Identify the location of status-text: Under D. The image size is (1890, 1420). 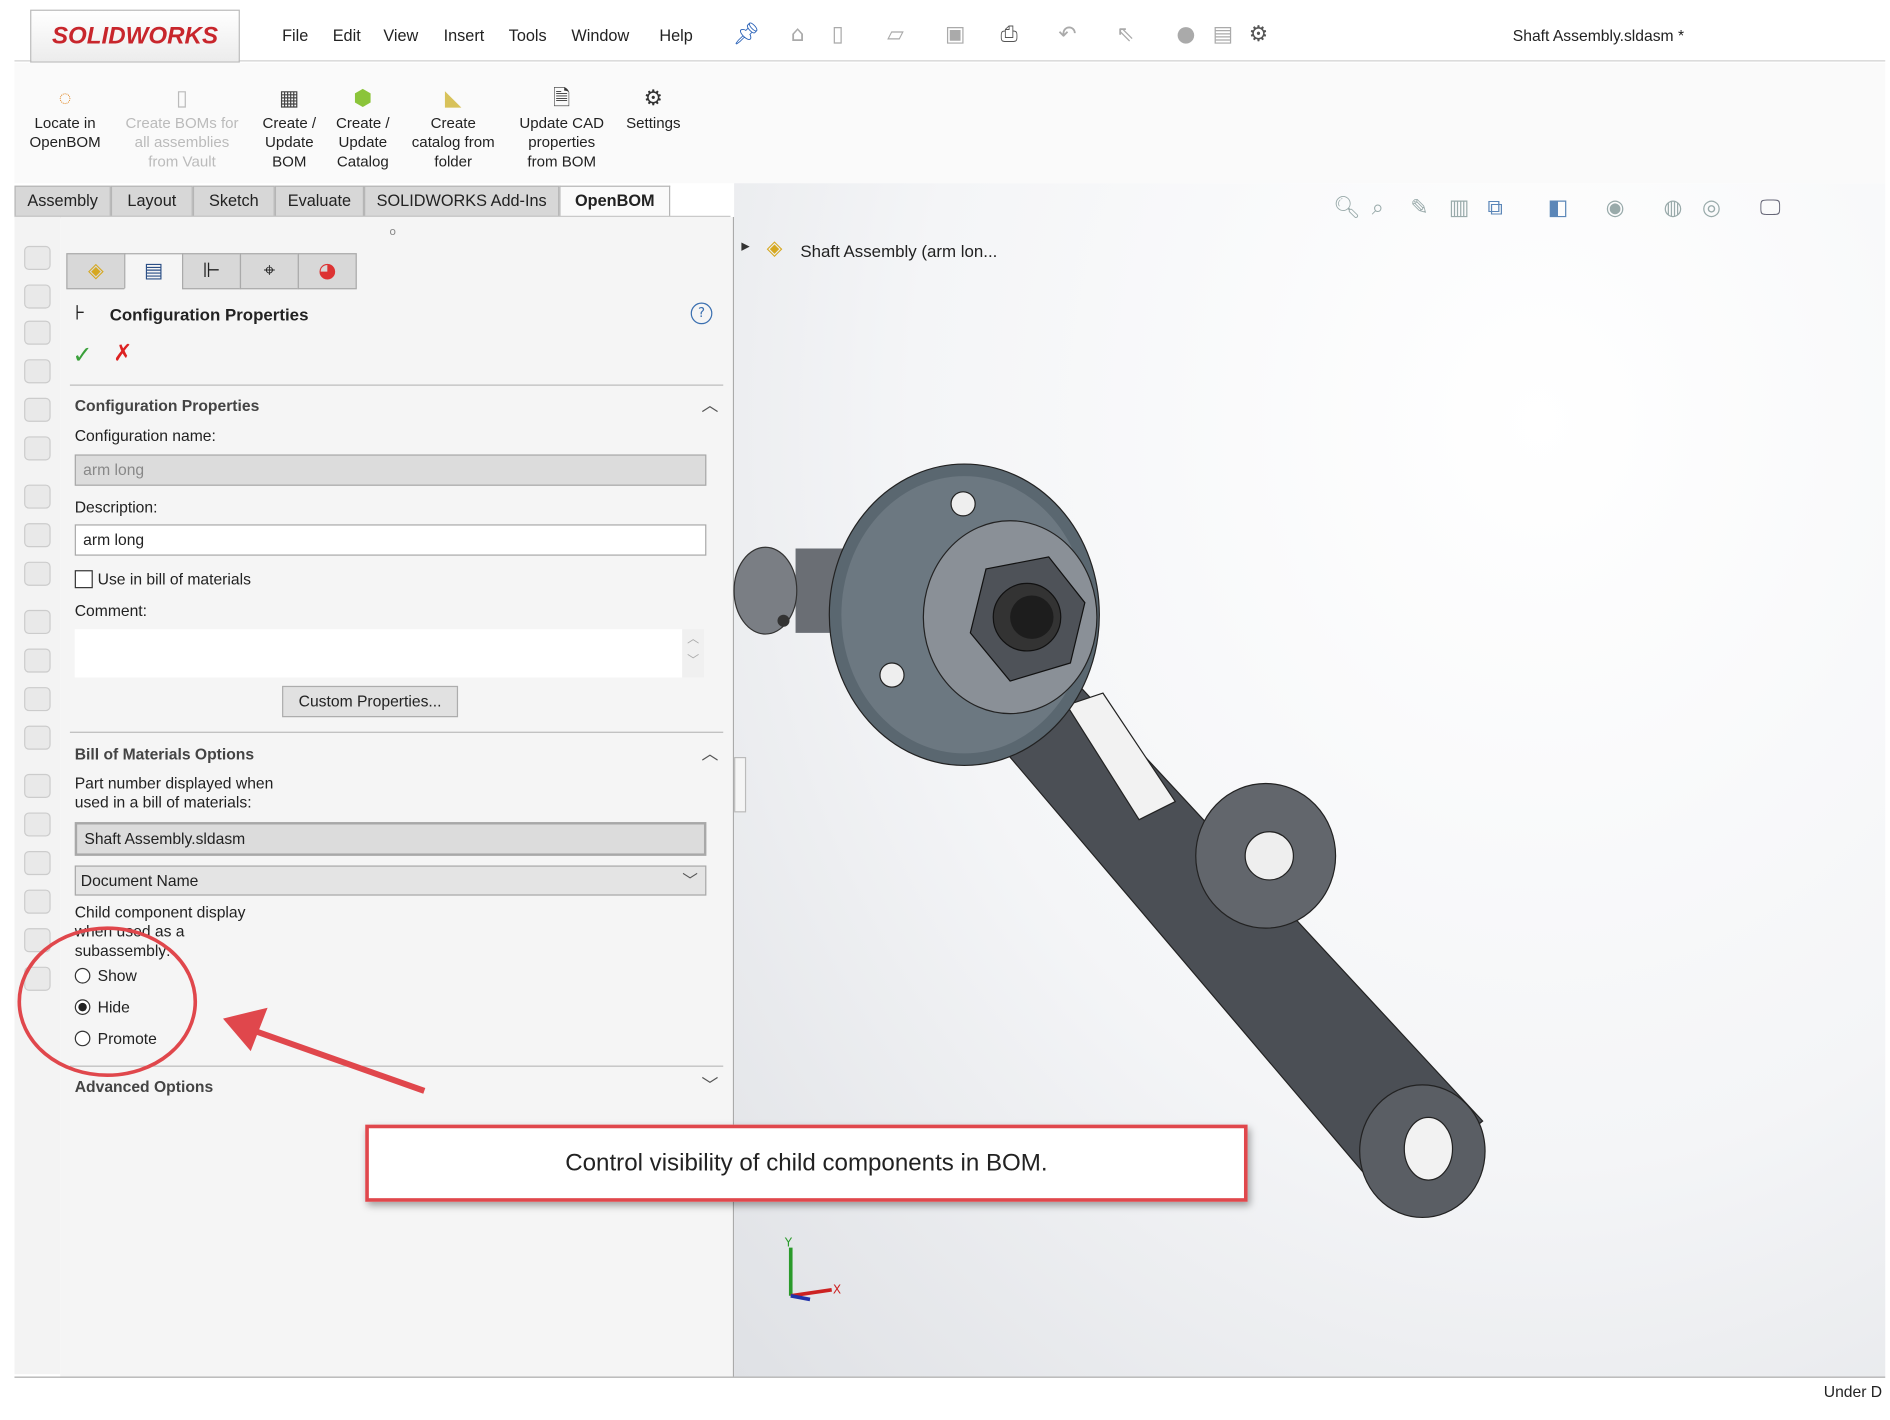
(1853, 1391).